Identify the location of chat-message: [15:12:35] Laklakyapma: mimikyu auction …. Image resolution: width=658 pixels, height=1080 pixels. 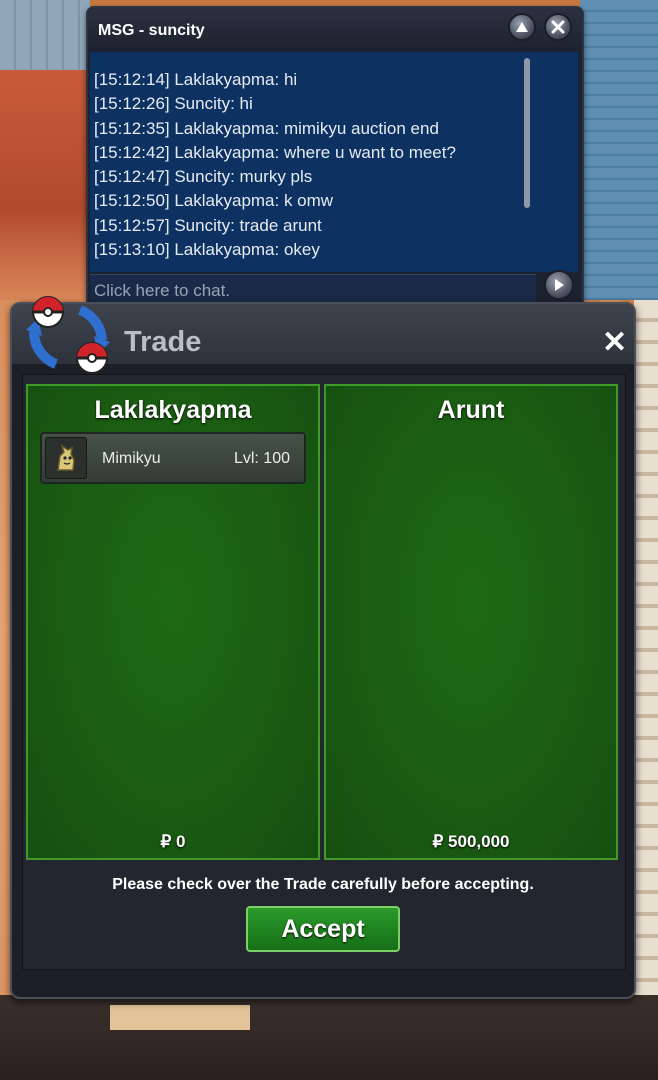
(266, 128).